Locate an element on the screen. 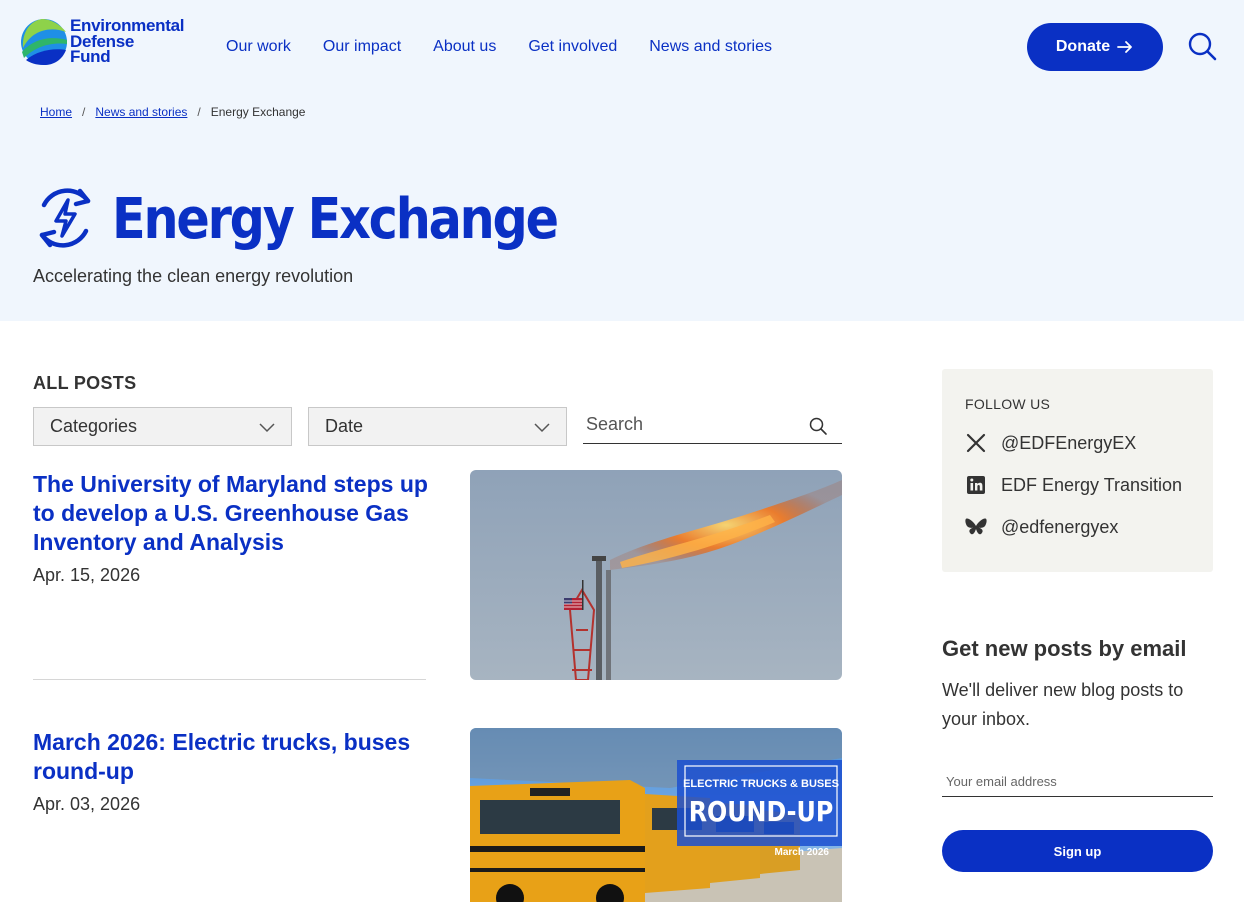  breadcrumb-current: Energy Exchange is located at coordinates (258, 112).